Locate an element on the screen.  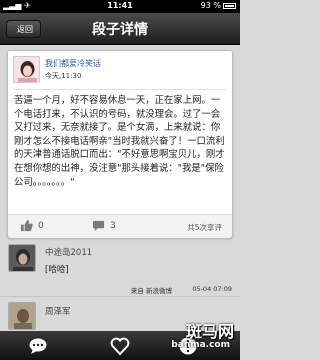
comment-source: 来自 新浪微博 is located at coordinates (151, 291).